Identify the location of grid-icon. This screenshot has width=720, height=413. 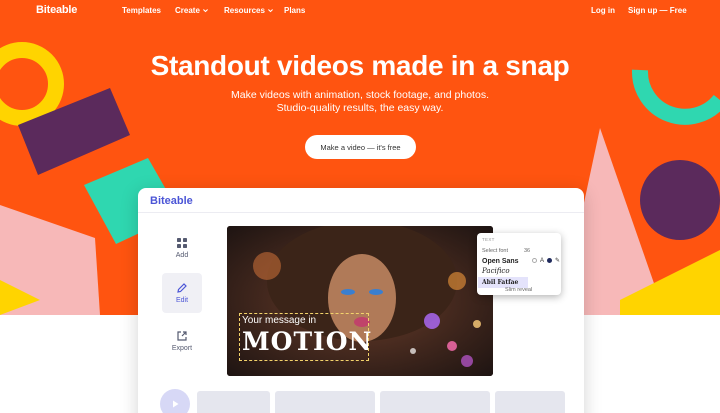
(182, 243).